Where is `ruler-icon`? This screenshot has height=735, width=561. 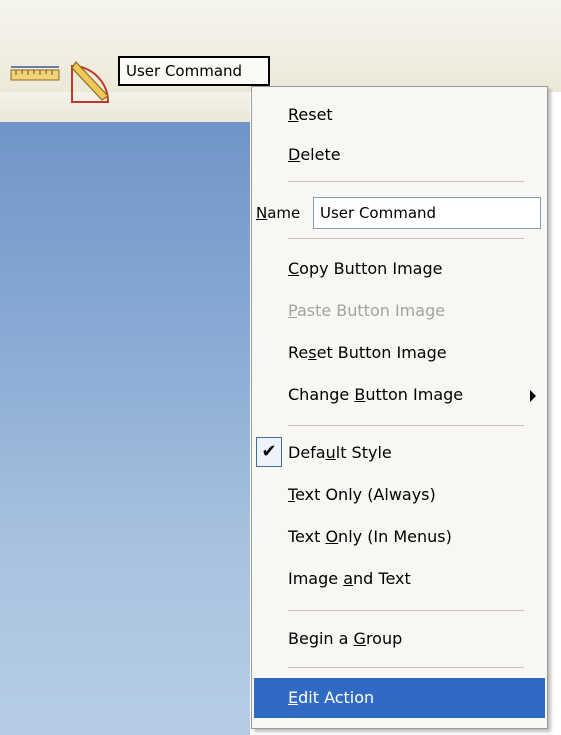 ruler-icon is located at coordinates (35, 75).